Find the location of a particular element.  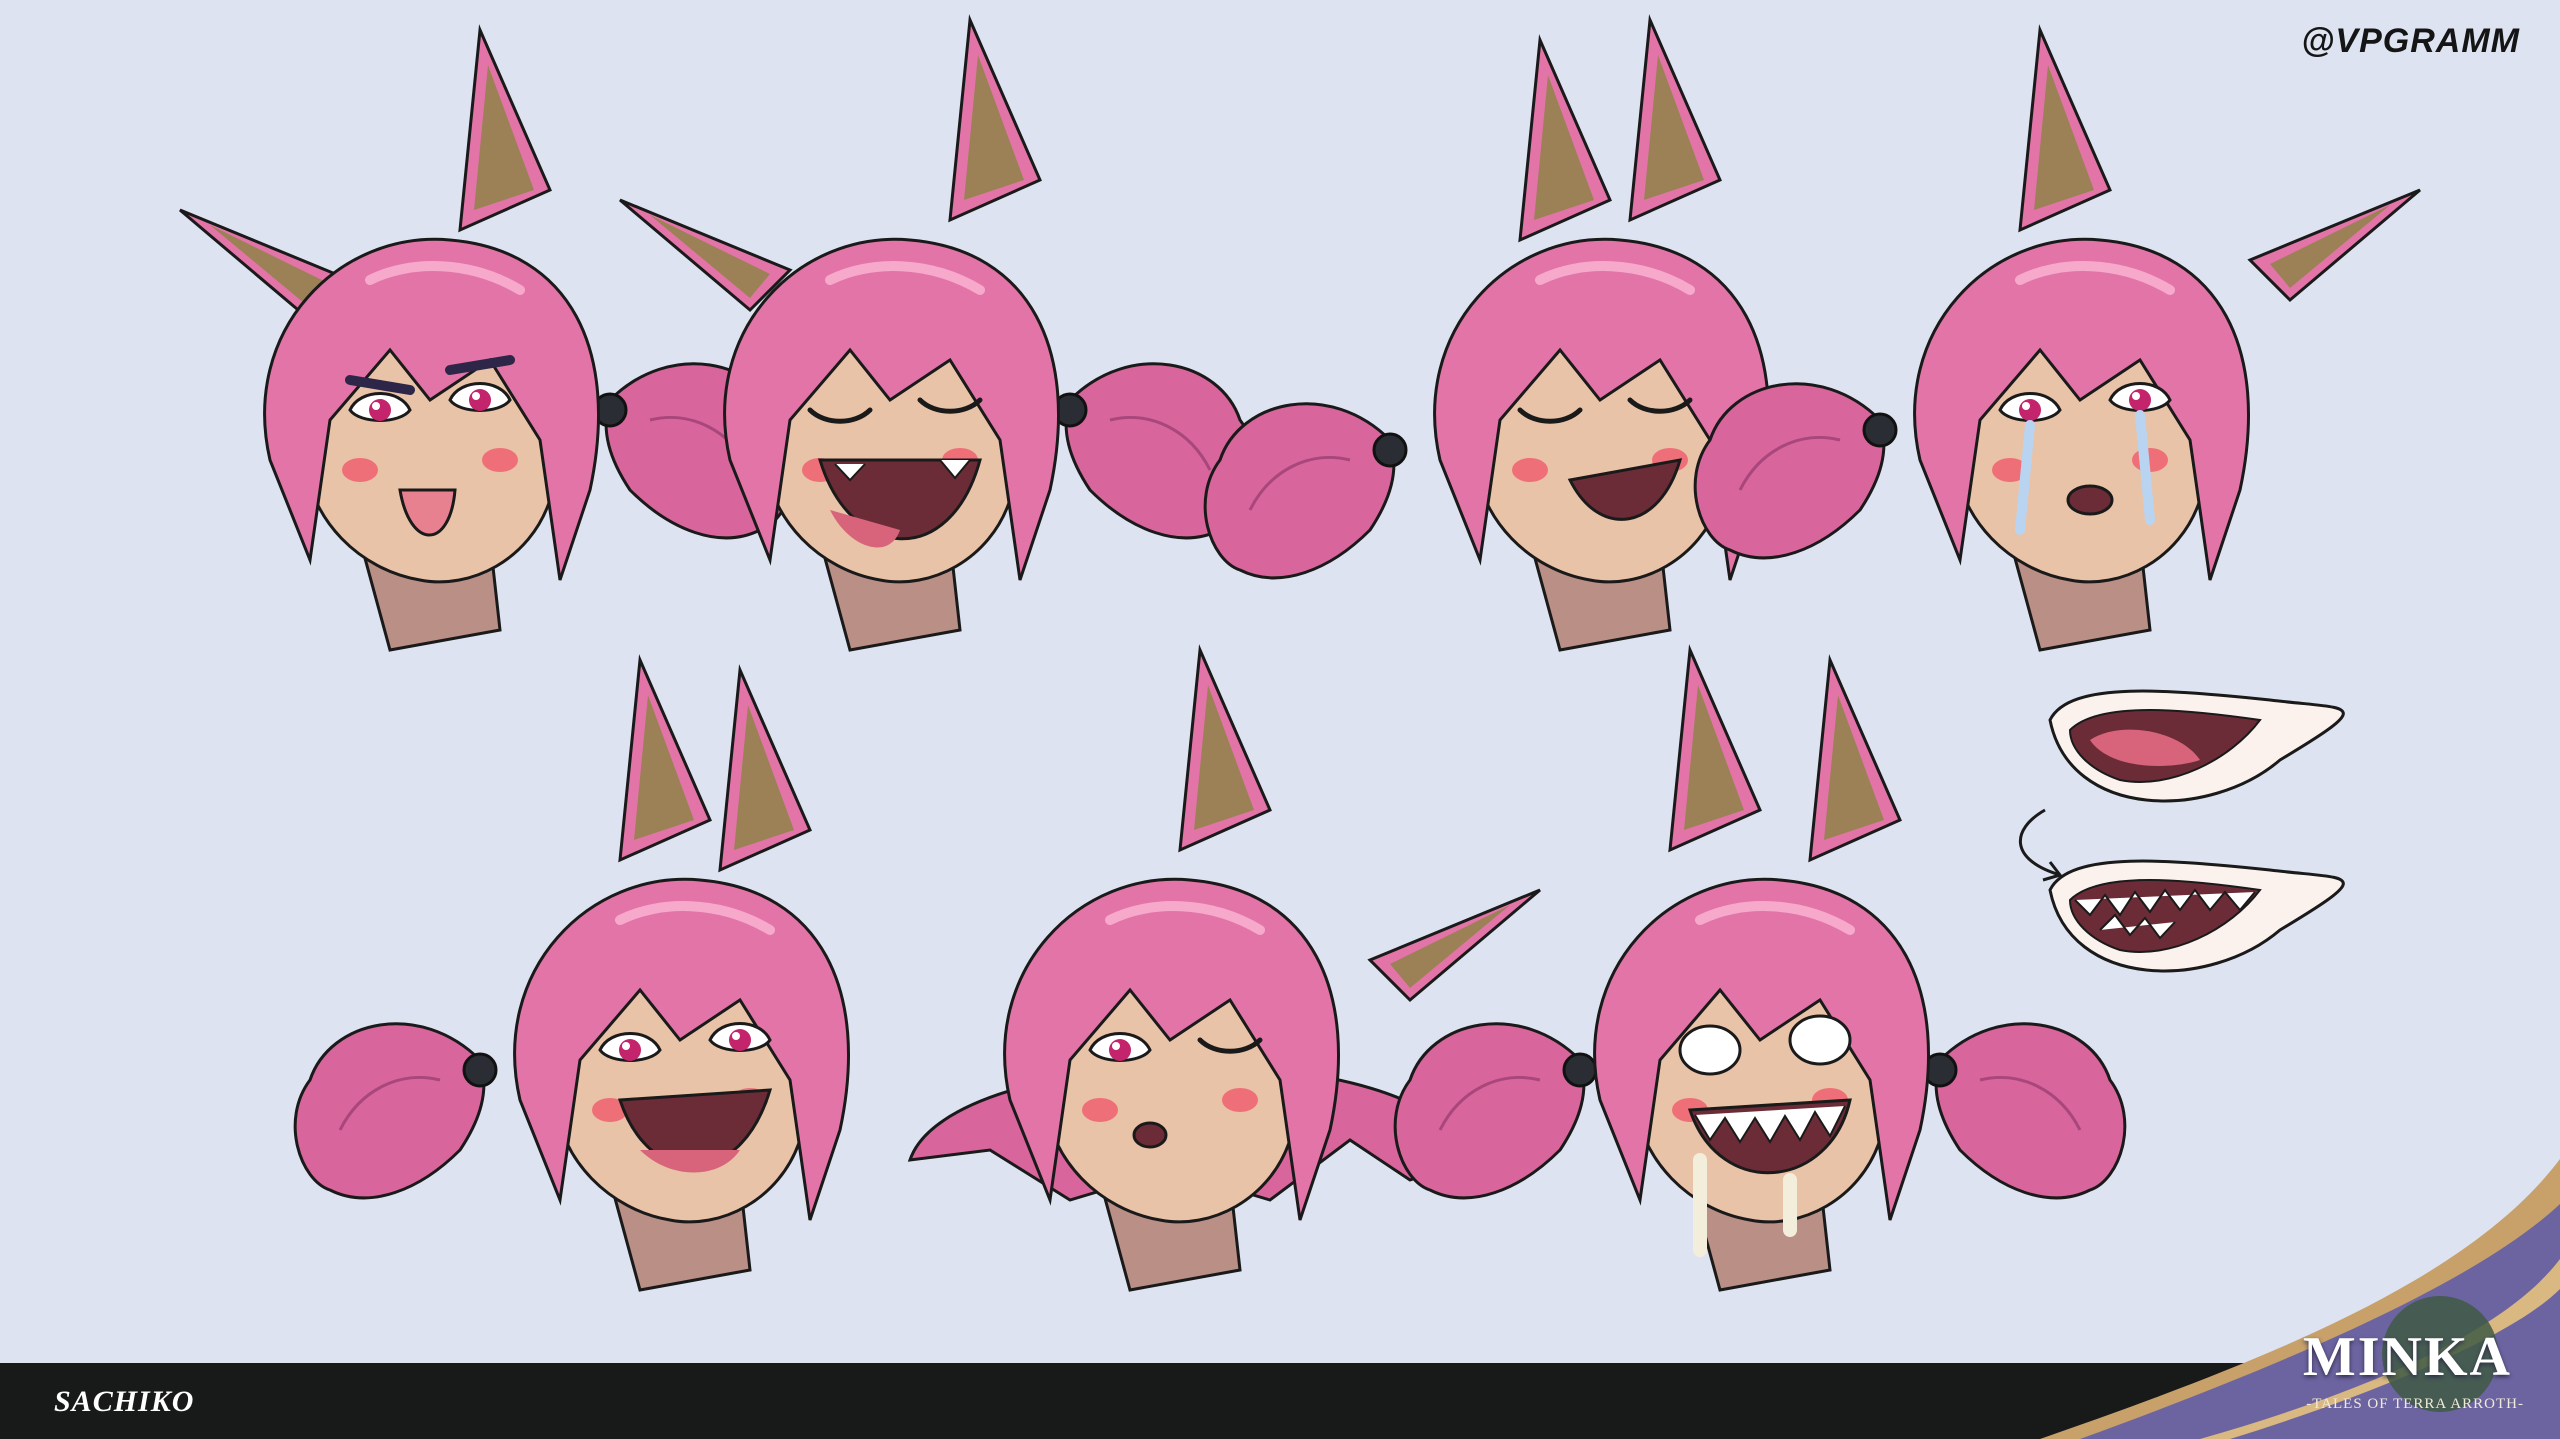

corner-banner is located at coordinates (2300, 1299).